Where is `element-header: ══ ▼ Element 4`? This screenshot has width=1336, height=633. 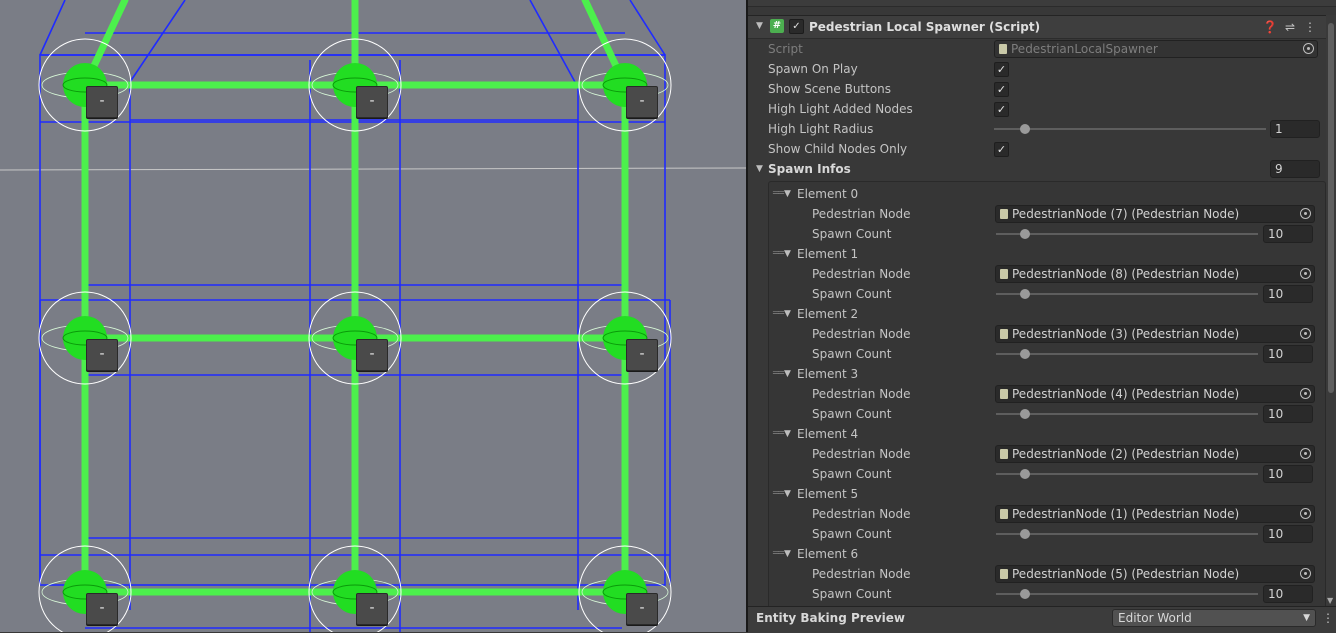 element-header: ══ ▼ Element 4 is located at coordinates (1036, 434).